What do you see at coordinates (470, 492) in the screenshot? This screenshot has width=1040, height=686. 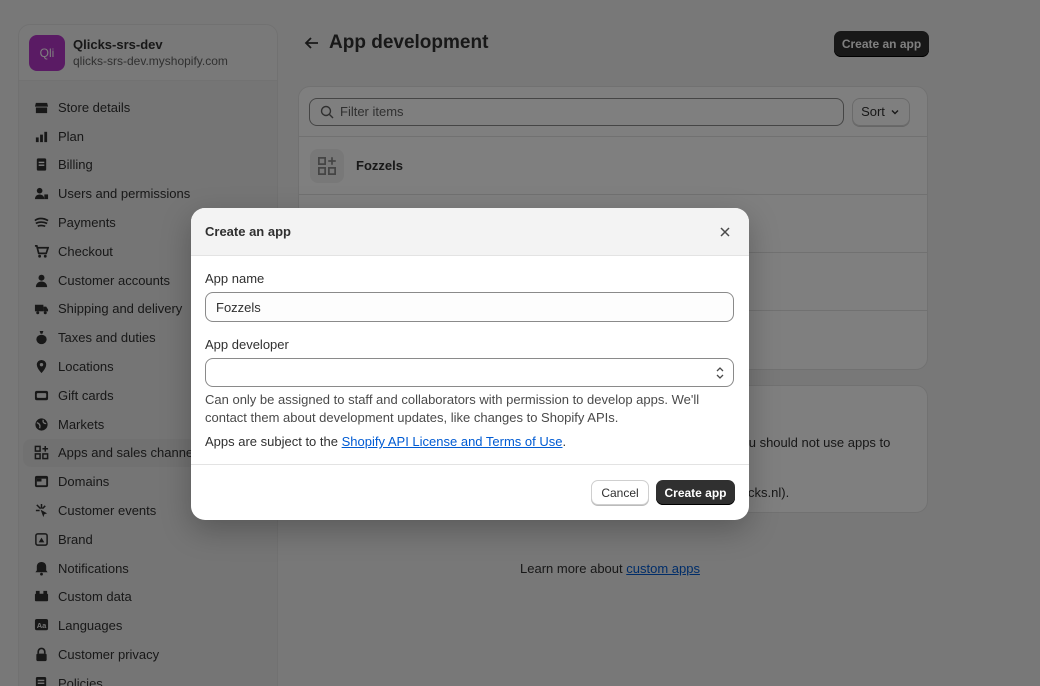 I see `modal-footer: Cancel Create app` at bounding box center [470, 492].